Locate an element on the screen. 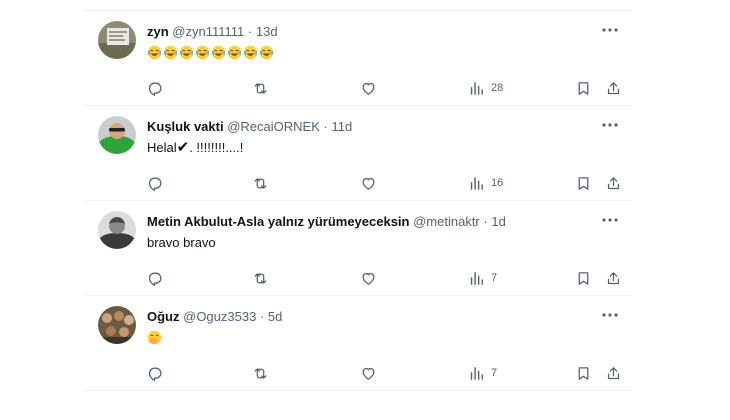  action-bar: 16 is located at coordinates (358, 183).